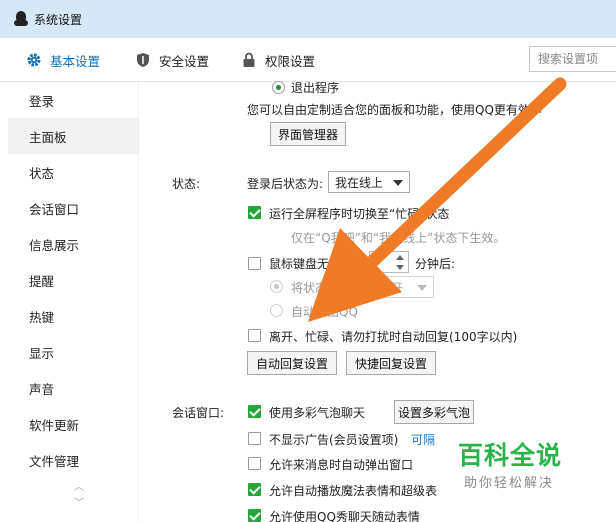 The height and width of the screenshot is (522, 616). What do you see at coordinates (73, 100) in the screenshot?
I see `sidebar-item-login: 登录` at bounding box center [73, 100].